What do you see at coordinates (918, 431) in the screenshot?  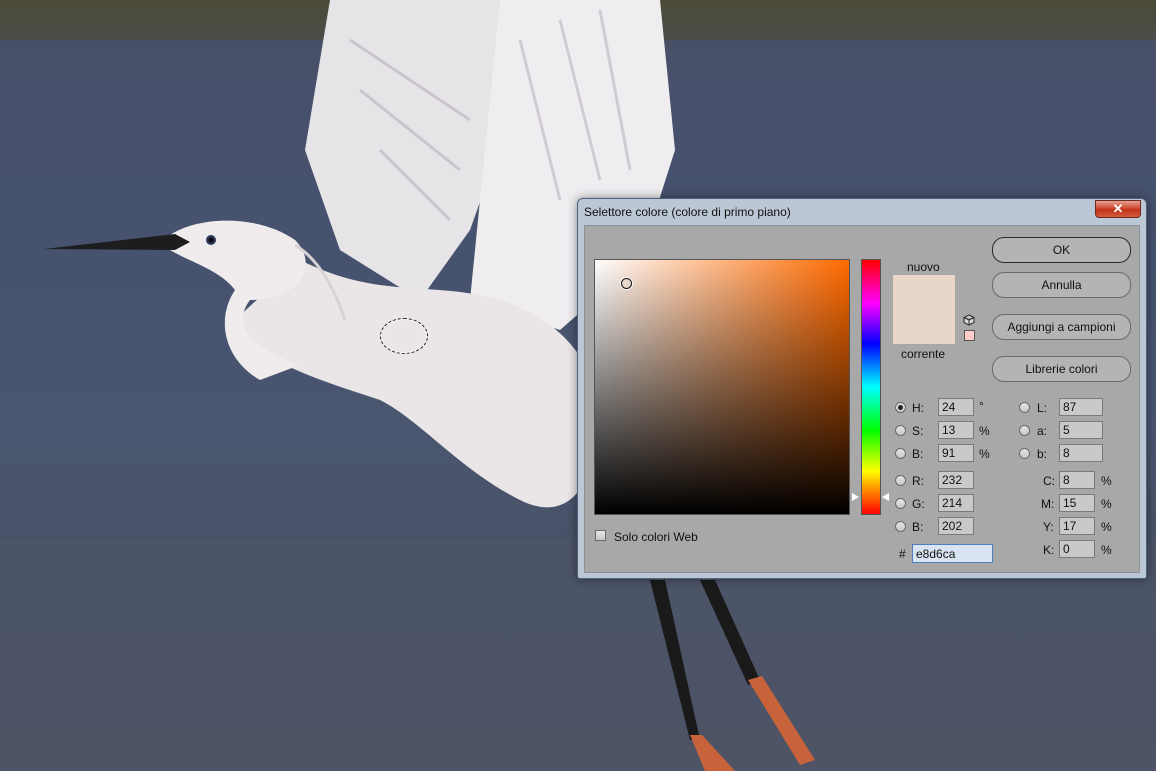 I see `saturation-label: S:` at bounding box center [918, 431].